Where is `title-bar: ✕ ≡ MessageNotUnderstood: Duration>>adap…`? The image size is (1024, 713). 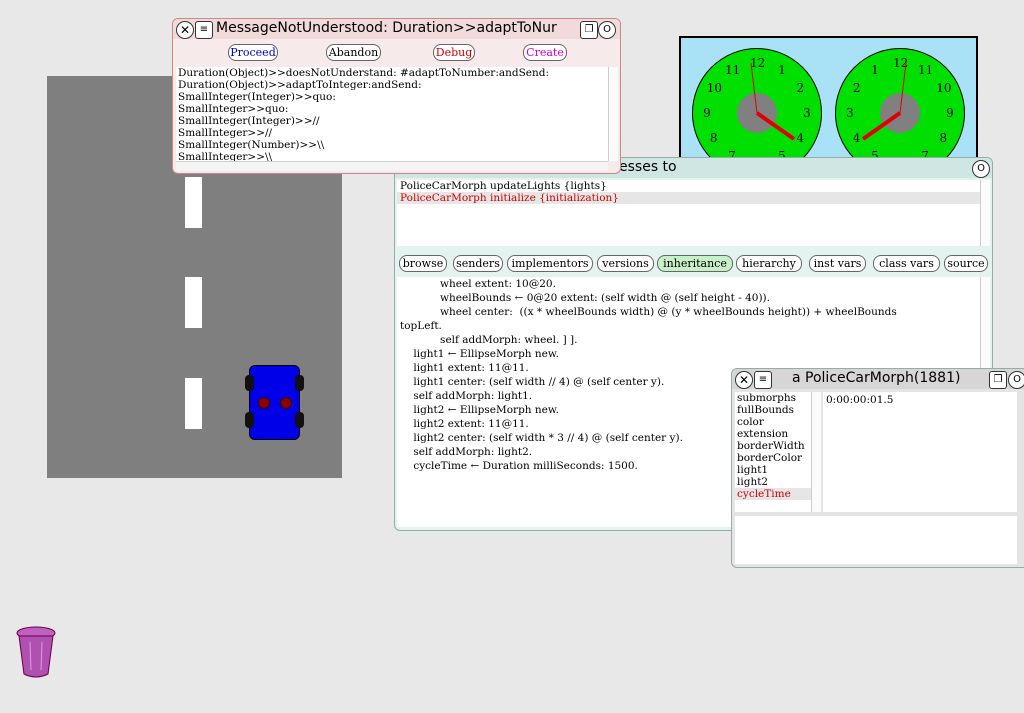 title-bar: ✕ ≡ MessageNotUnderstood: Duration>>adap… is located at coordinates (396, 29).